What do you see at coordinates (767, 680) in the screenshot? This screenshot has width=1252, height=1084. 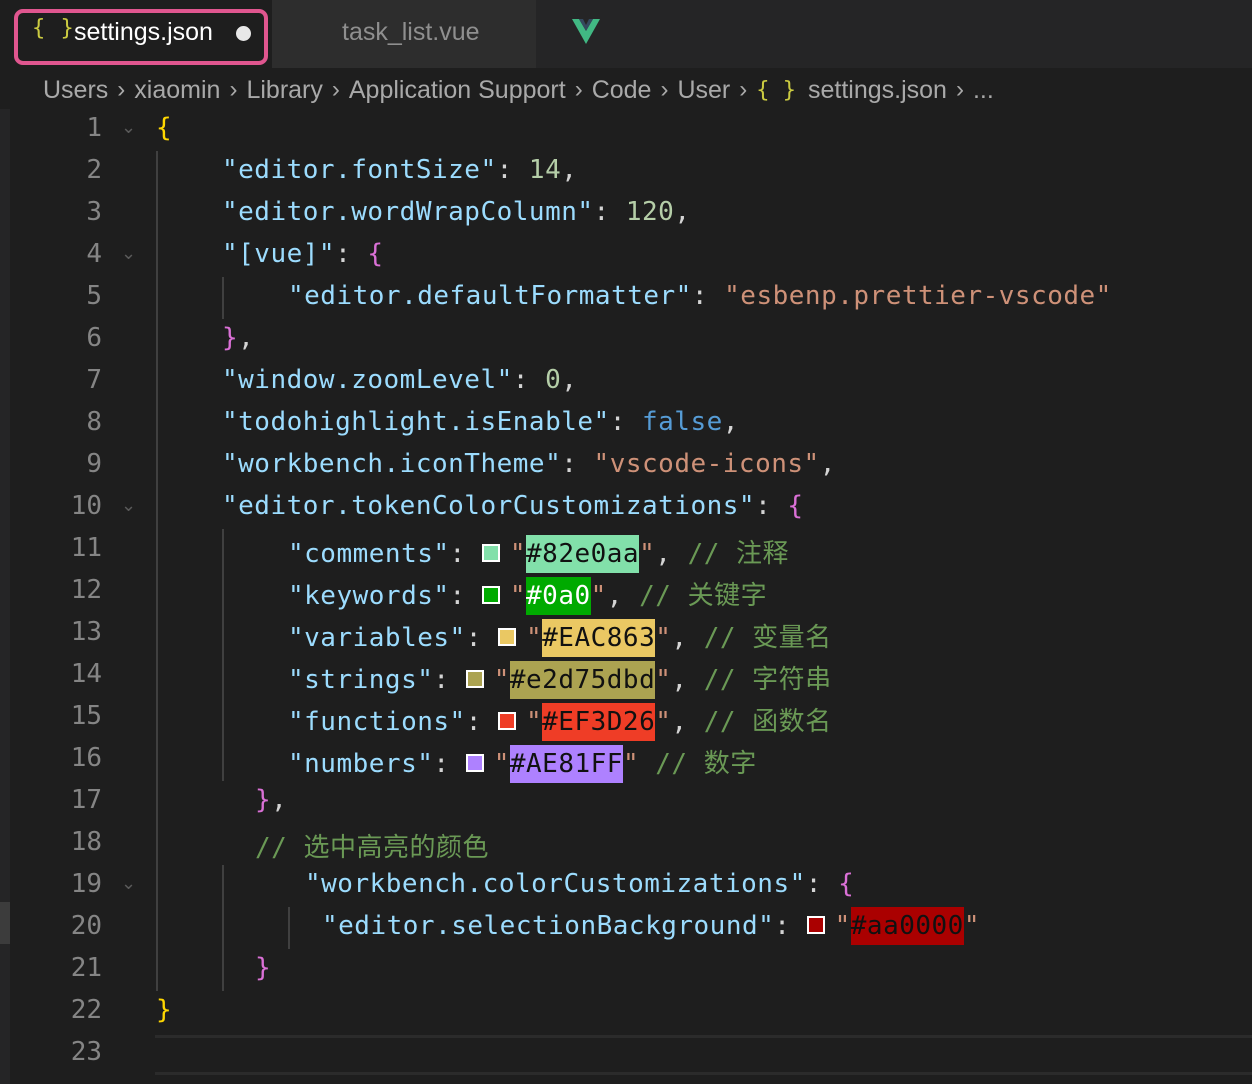 I see `code-comment: // 字符串` at bounding box center [767, 680].